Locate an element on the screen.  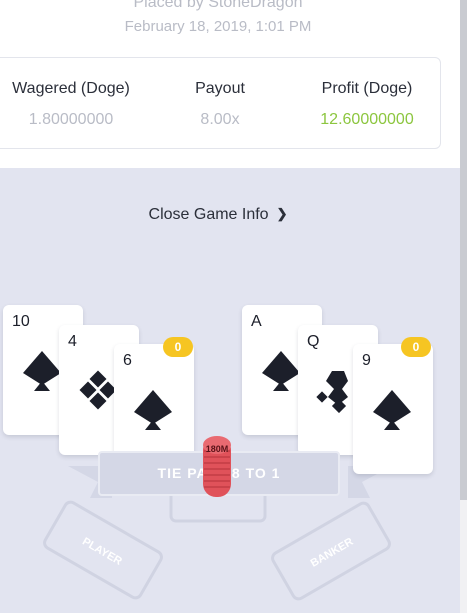
placed-by-text: Placed by StoneDragon is located at coordinates (218, 5).